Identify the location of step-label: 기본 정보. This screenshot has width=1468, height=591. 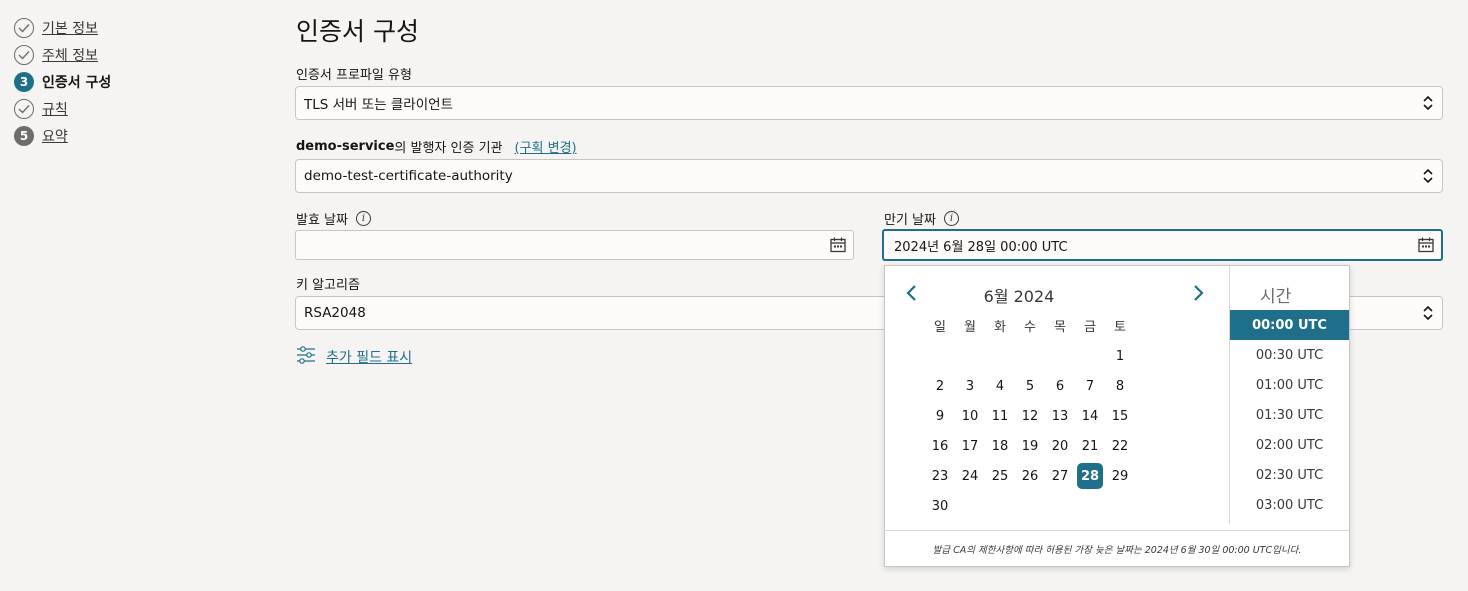
(70, 28).